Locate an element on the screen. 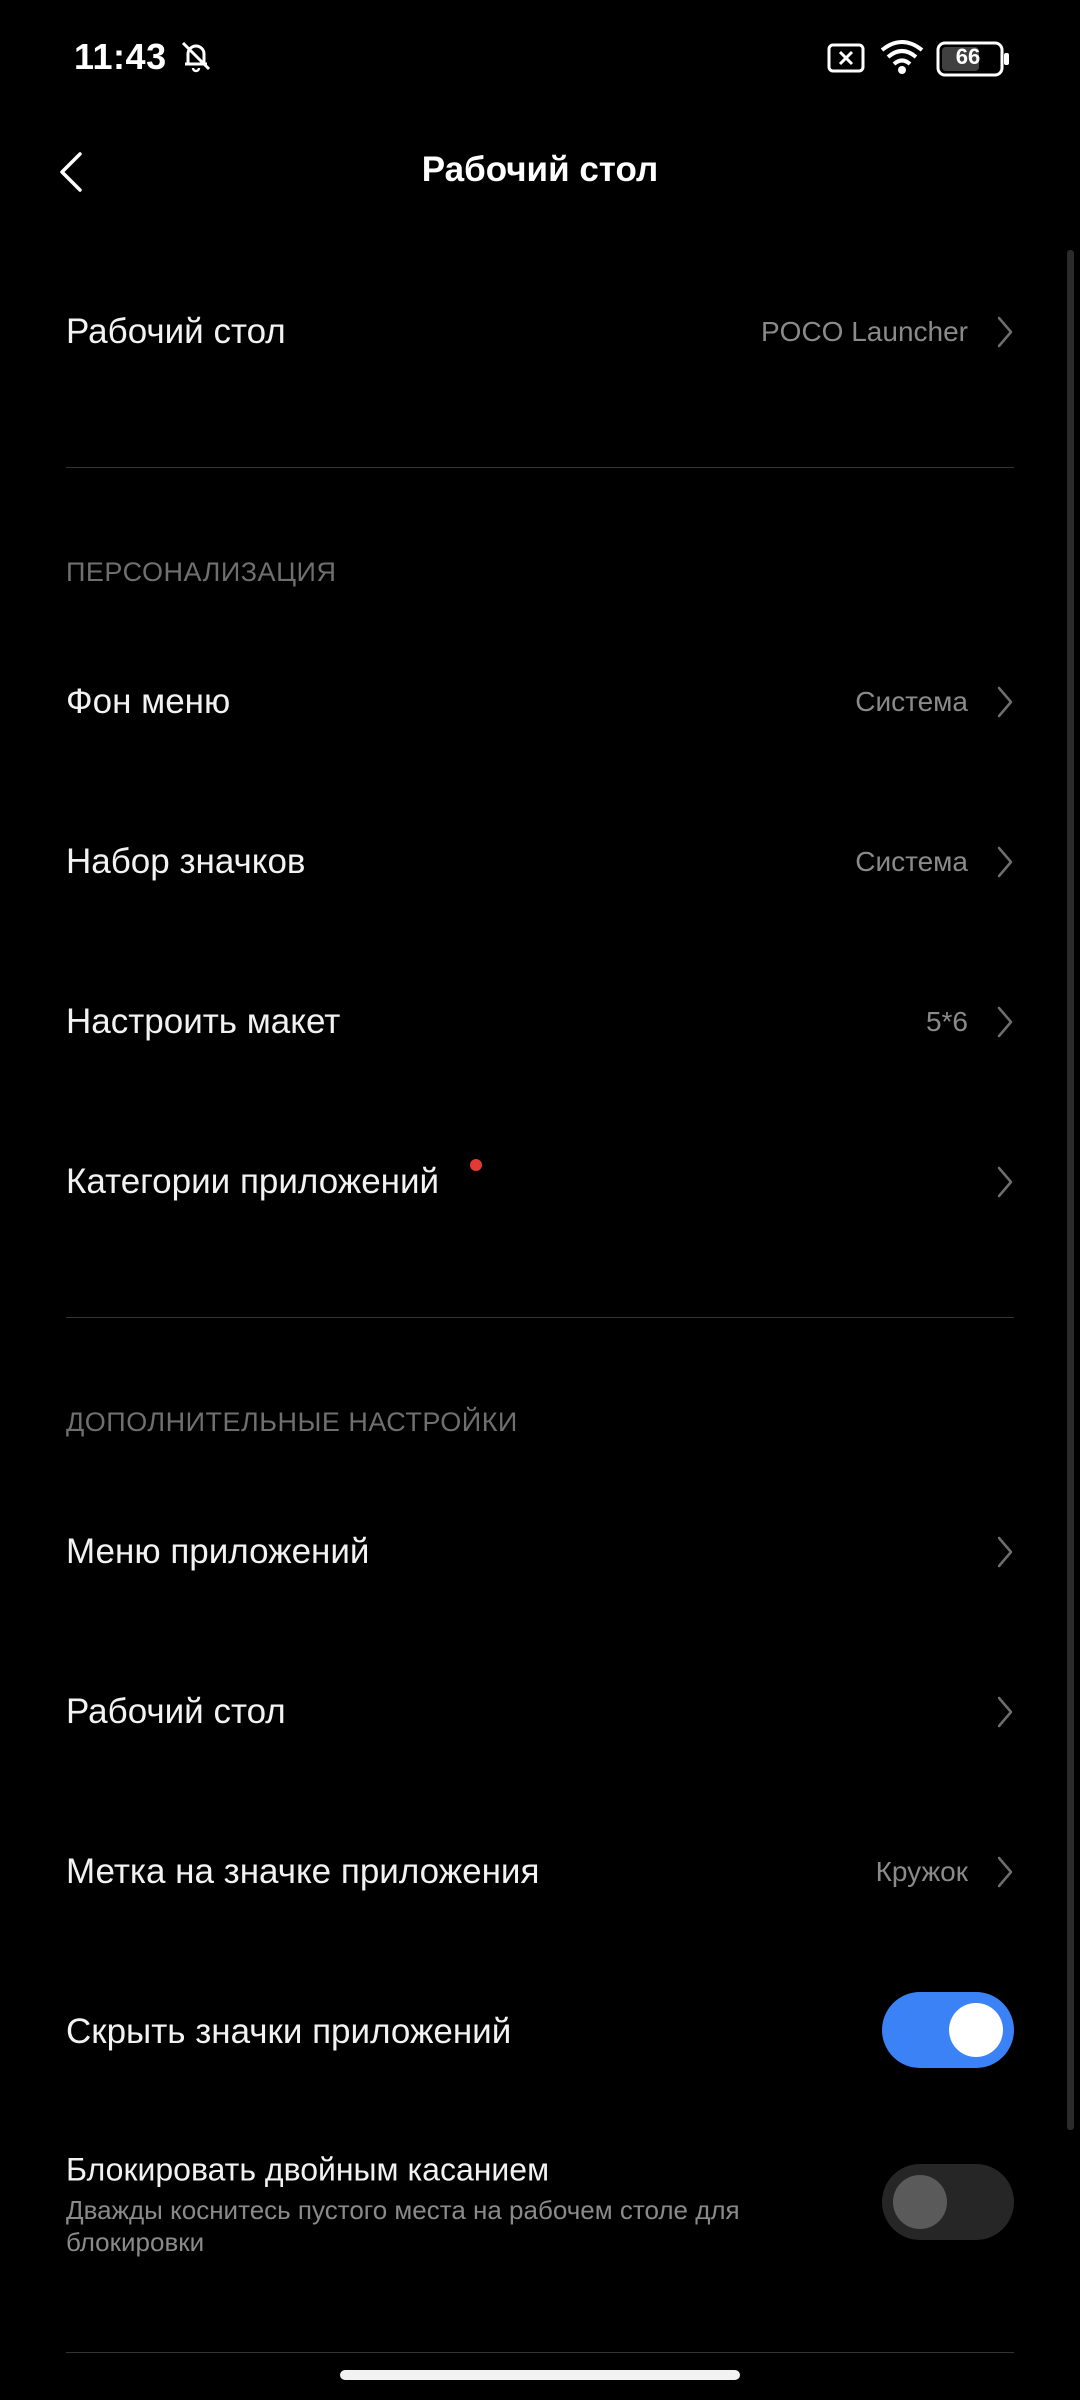 Image resolution: width=1080 pixels, height=2400 pixels. menu-background-label: Фон меню is located at coordinates (148, 701).